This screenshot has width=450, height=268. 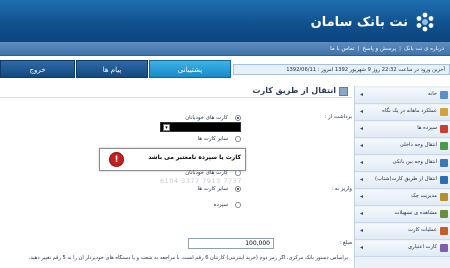 What do you see at coordinates (238, 189) in the screenshot?
I see `to-other-cards-radio` at bounding box center [238, 189].